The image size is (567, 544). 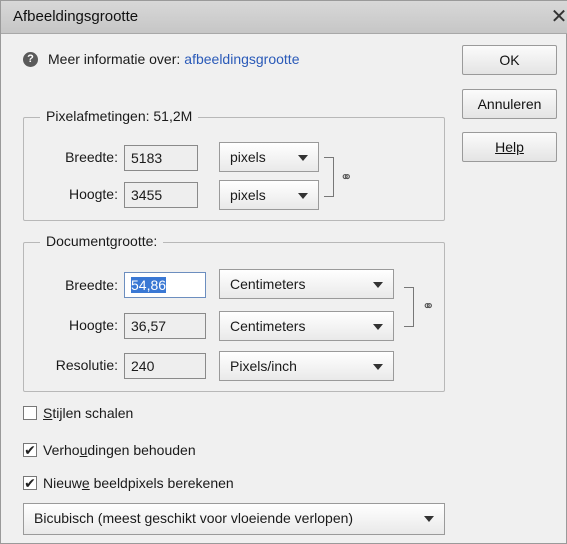 What do you see at coordinates (86, 365) in the screenshot?
I see `resolution-label: Resolutie:` at bounding box center [86, 365].